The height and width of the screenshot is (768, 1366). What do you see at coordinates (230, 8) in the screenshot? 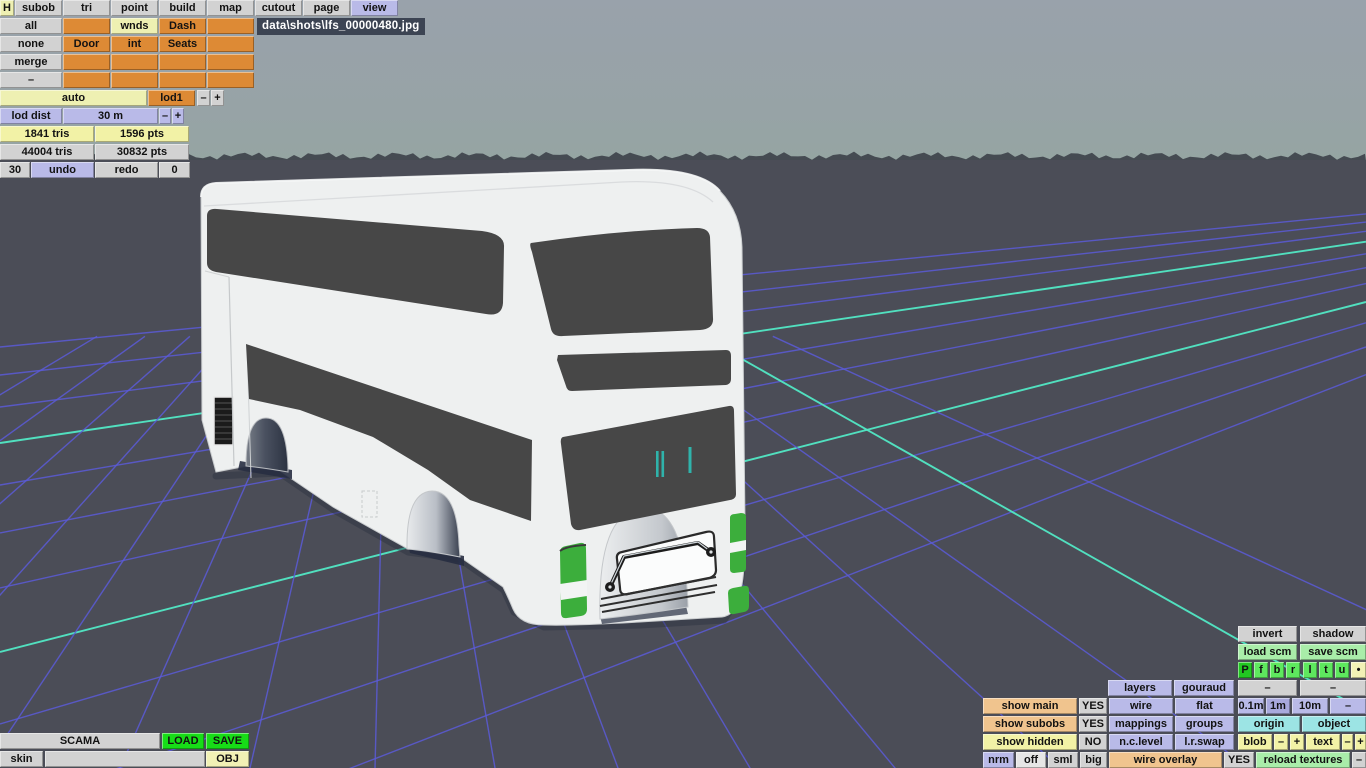
I see `menu-map-tab: map` at bounding box center [230, 8].